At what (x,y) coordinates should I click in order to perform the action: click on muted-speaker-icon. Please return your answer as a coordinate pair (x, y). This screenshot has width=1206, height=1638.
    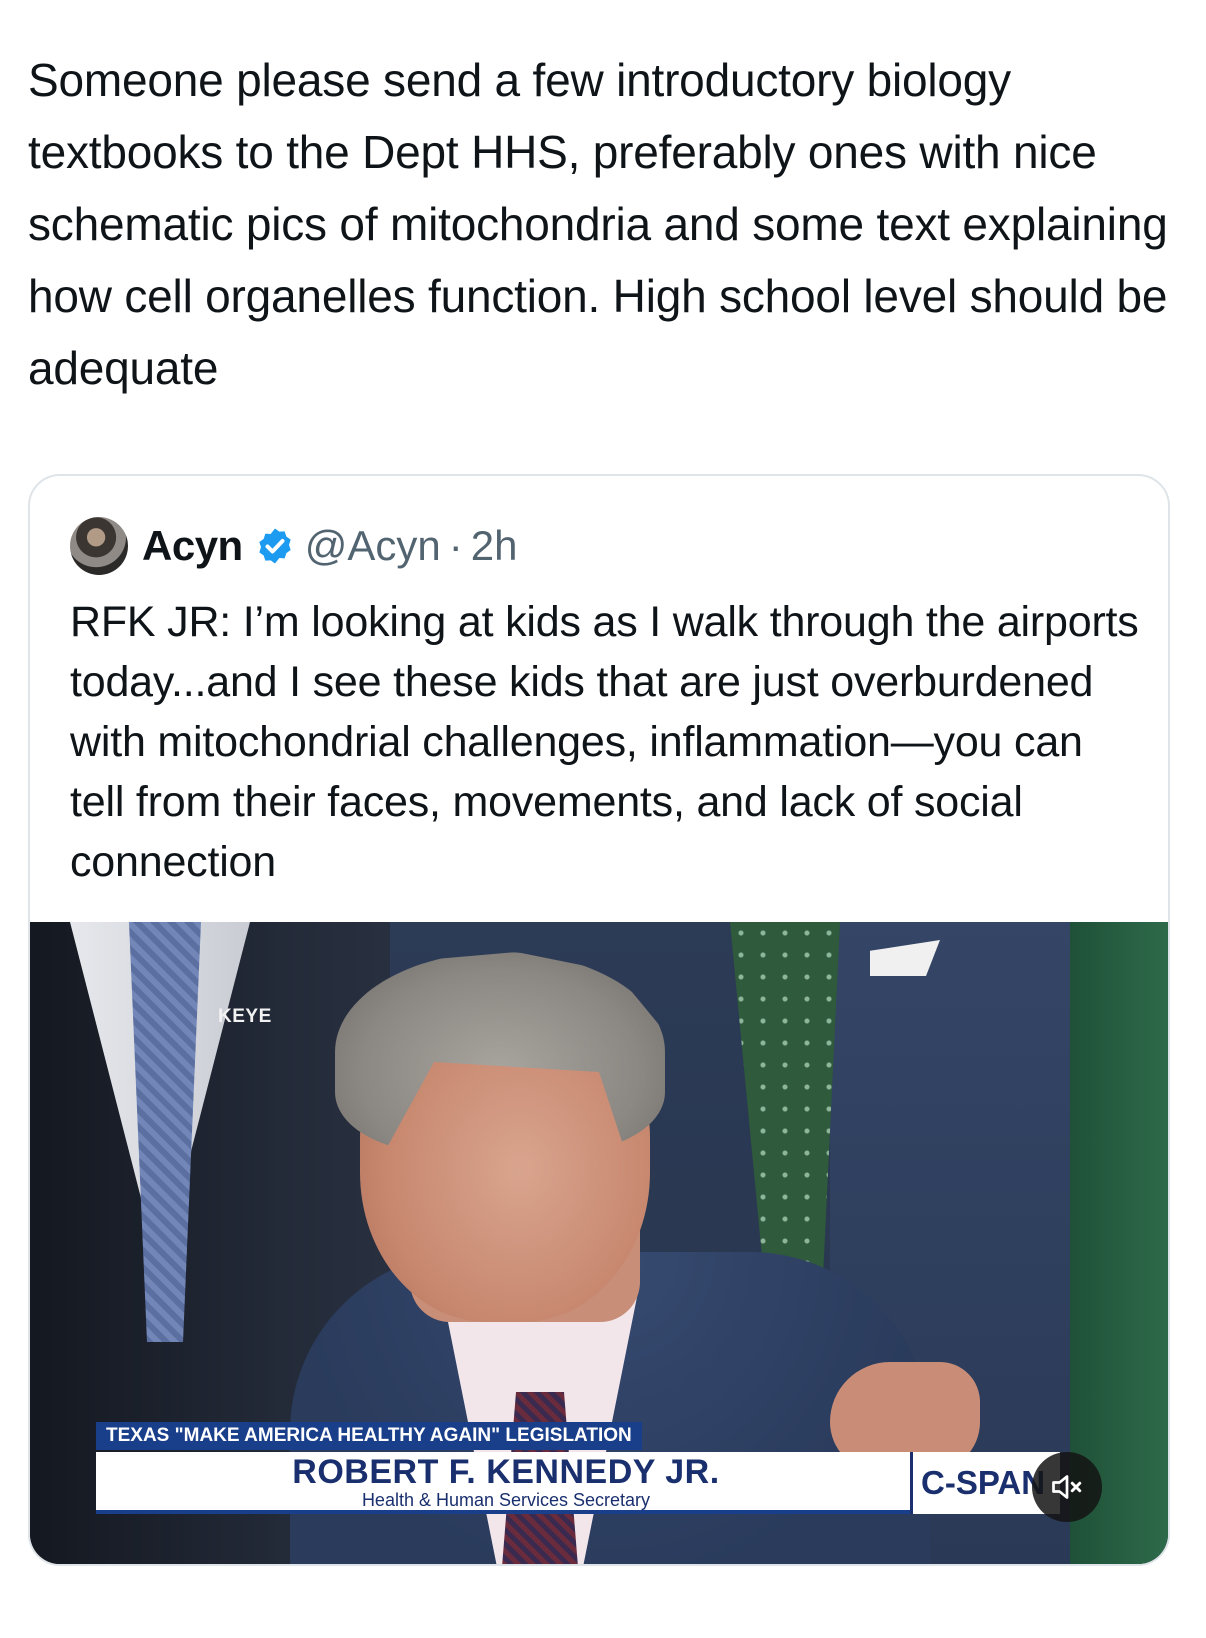
    Looking at the image, I should click on (1067, 1487).